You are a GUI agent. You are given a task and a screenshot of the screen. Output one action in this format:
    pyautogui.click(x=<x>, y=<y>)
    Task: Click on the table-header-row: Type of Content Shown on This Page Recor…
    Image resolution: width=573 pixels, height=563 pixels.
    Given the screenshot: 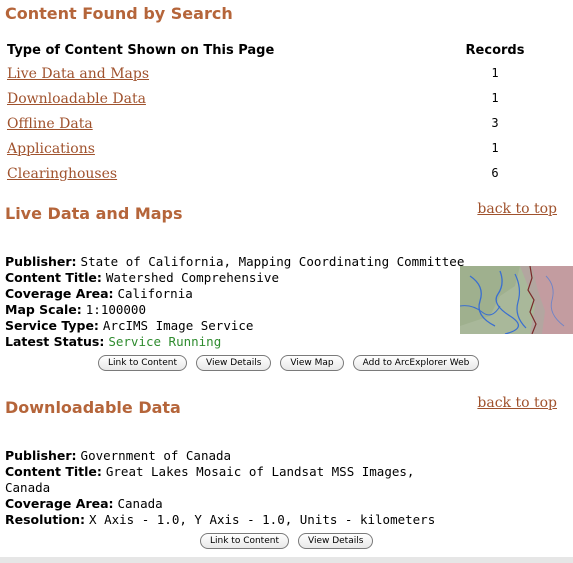 What is the action you would take?
    pyautogui.click(x=275, y=50)
    